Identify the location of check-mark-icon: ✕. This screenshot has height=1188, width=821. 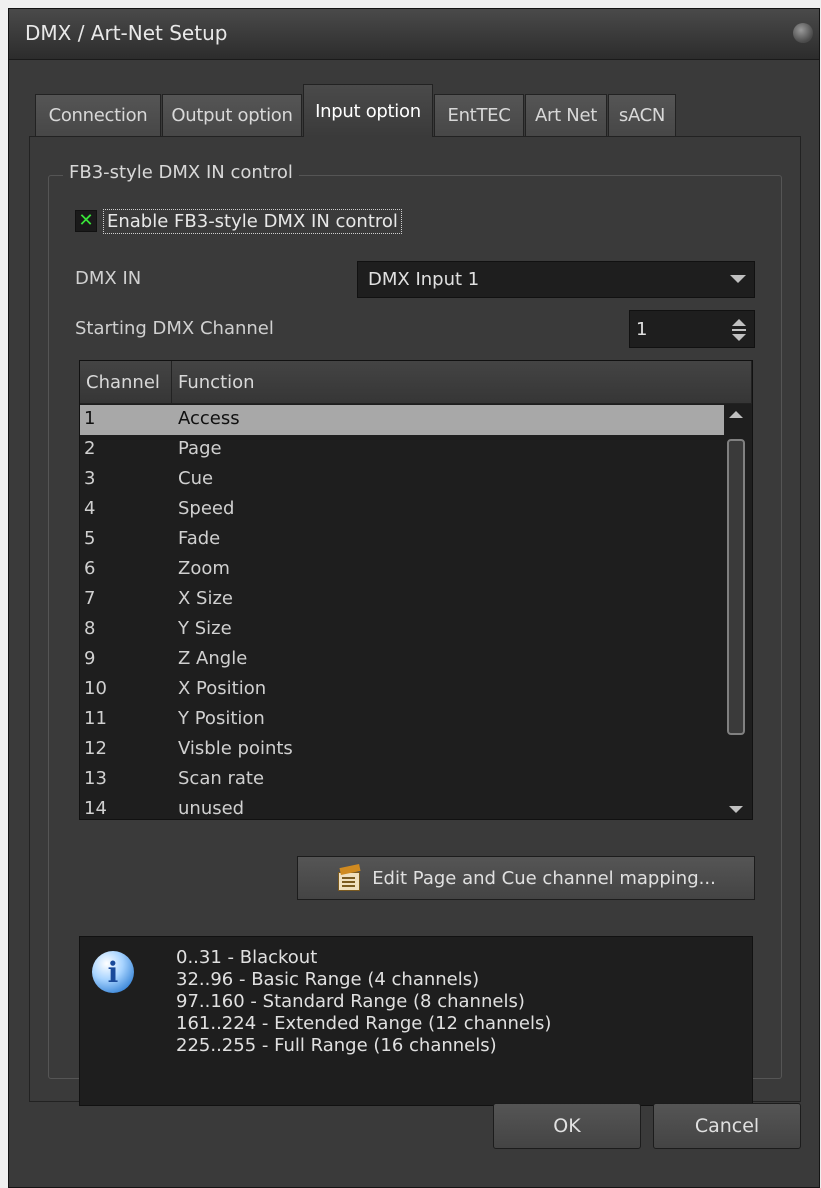
(86, 220).